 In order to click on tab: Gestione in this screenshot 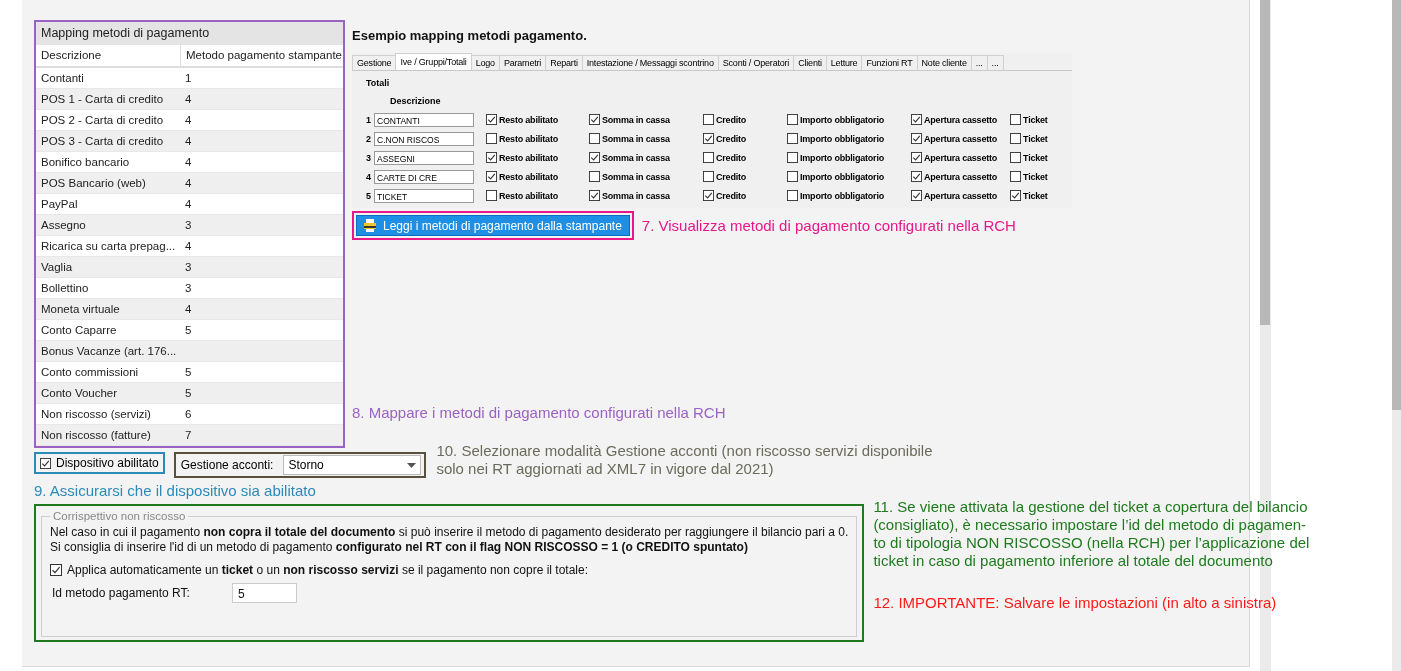, I will do `click(374, 62)`.